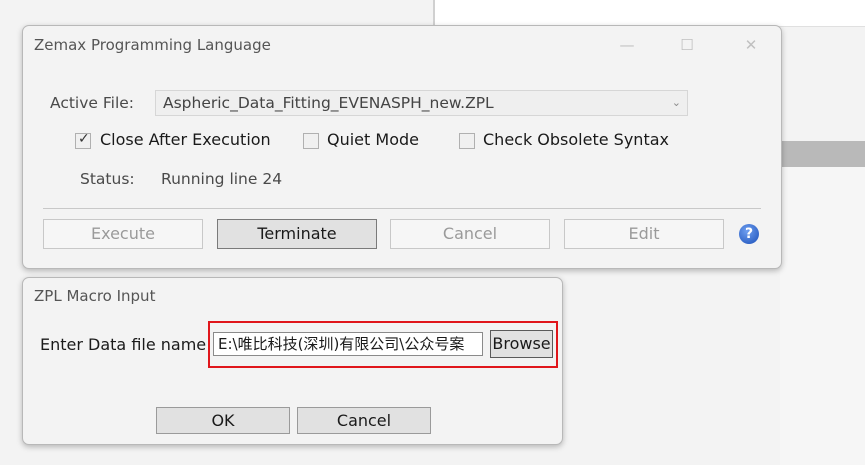 The width and height of the screenshot is (865, 465). What do you see at coordinates (126, 344) in the screenshot?
I see `data-file-prompt-label: Enter Data file name:` at bounding box center [126, 344].